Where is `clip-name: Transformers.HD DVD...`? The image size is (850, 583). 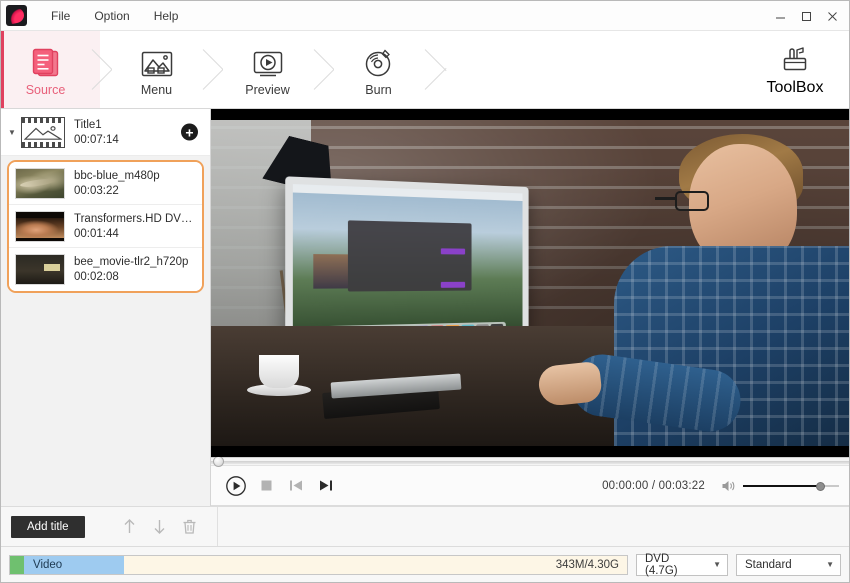 clip-name: Transformers.HD DVD... is located at coordinates (135, 218).